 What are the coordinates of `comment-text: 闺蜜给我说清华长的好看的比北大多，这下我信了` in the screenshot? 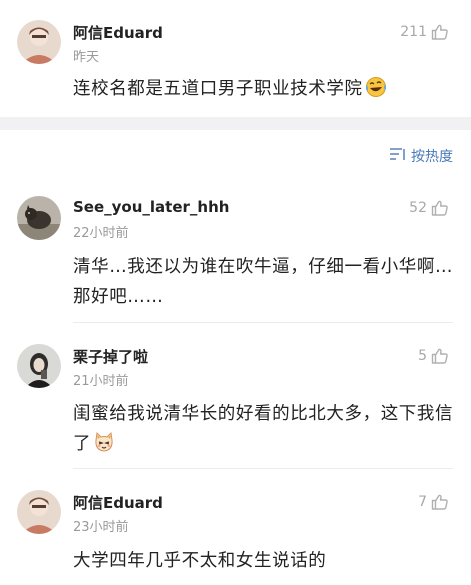 It's located at (265, 431).